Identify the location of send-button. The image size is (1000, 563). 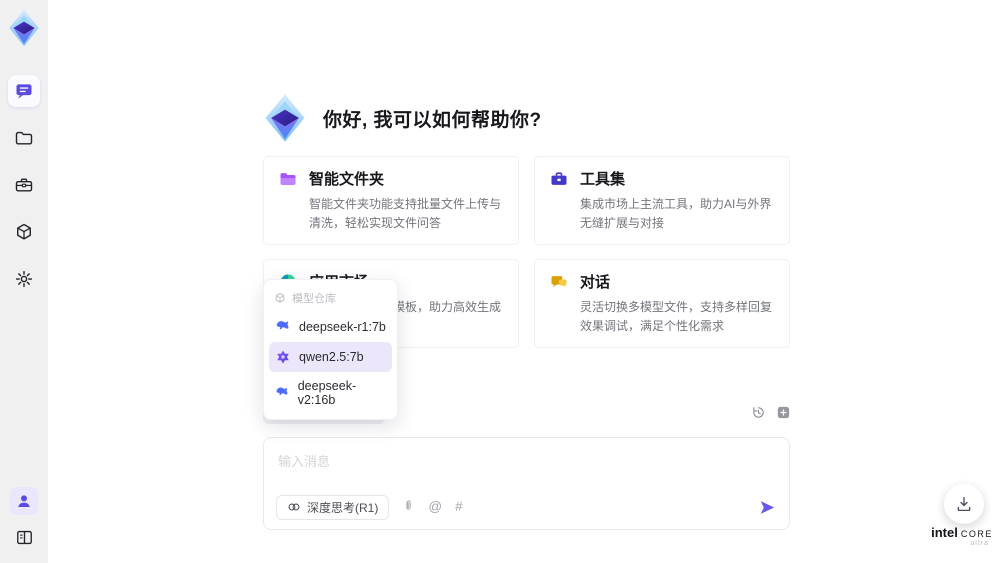
(767, 507).